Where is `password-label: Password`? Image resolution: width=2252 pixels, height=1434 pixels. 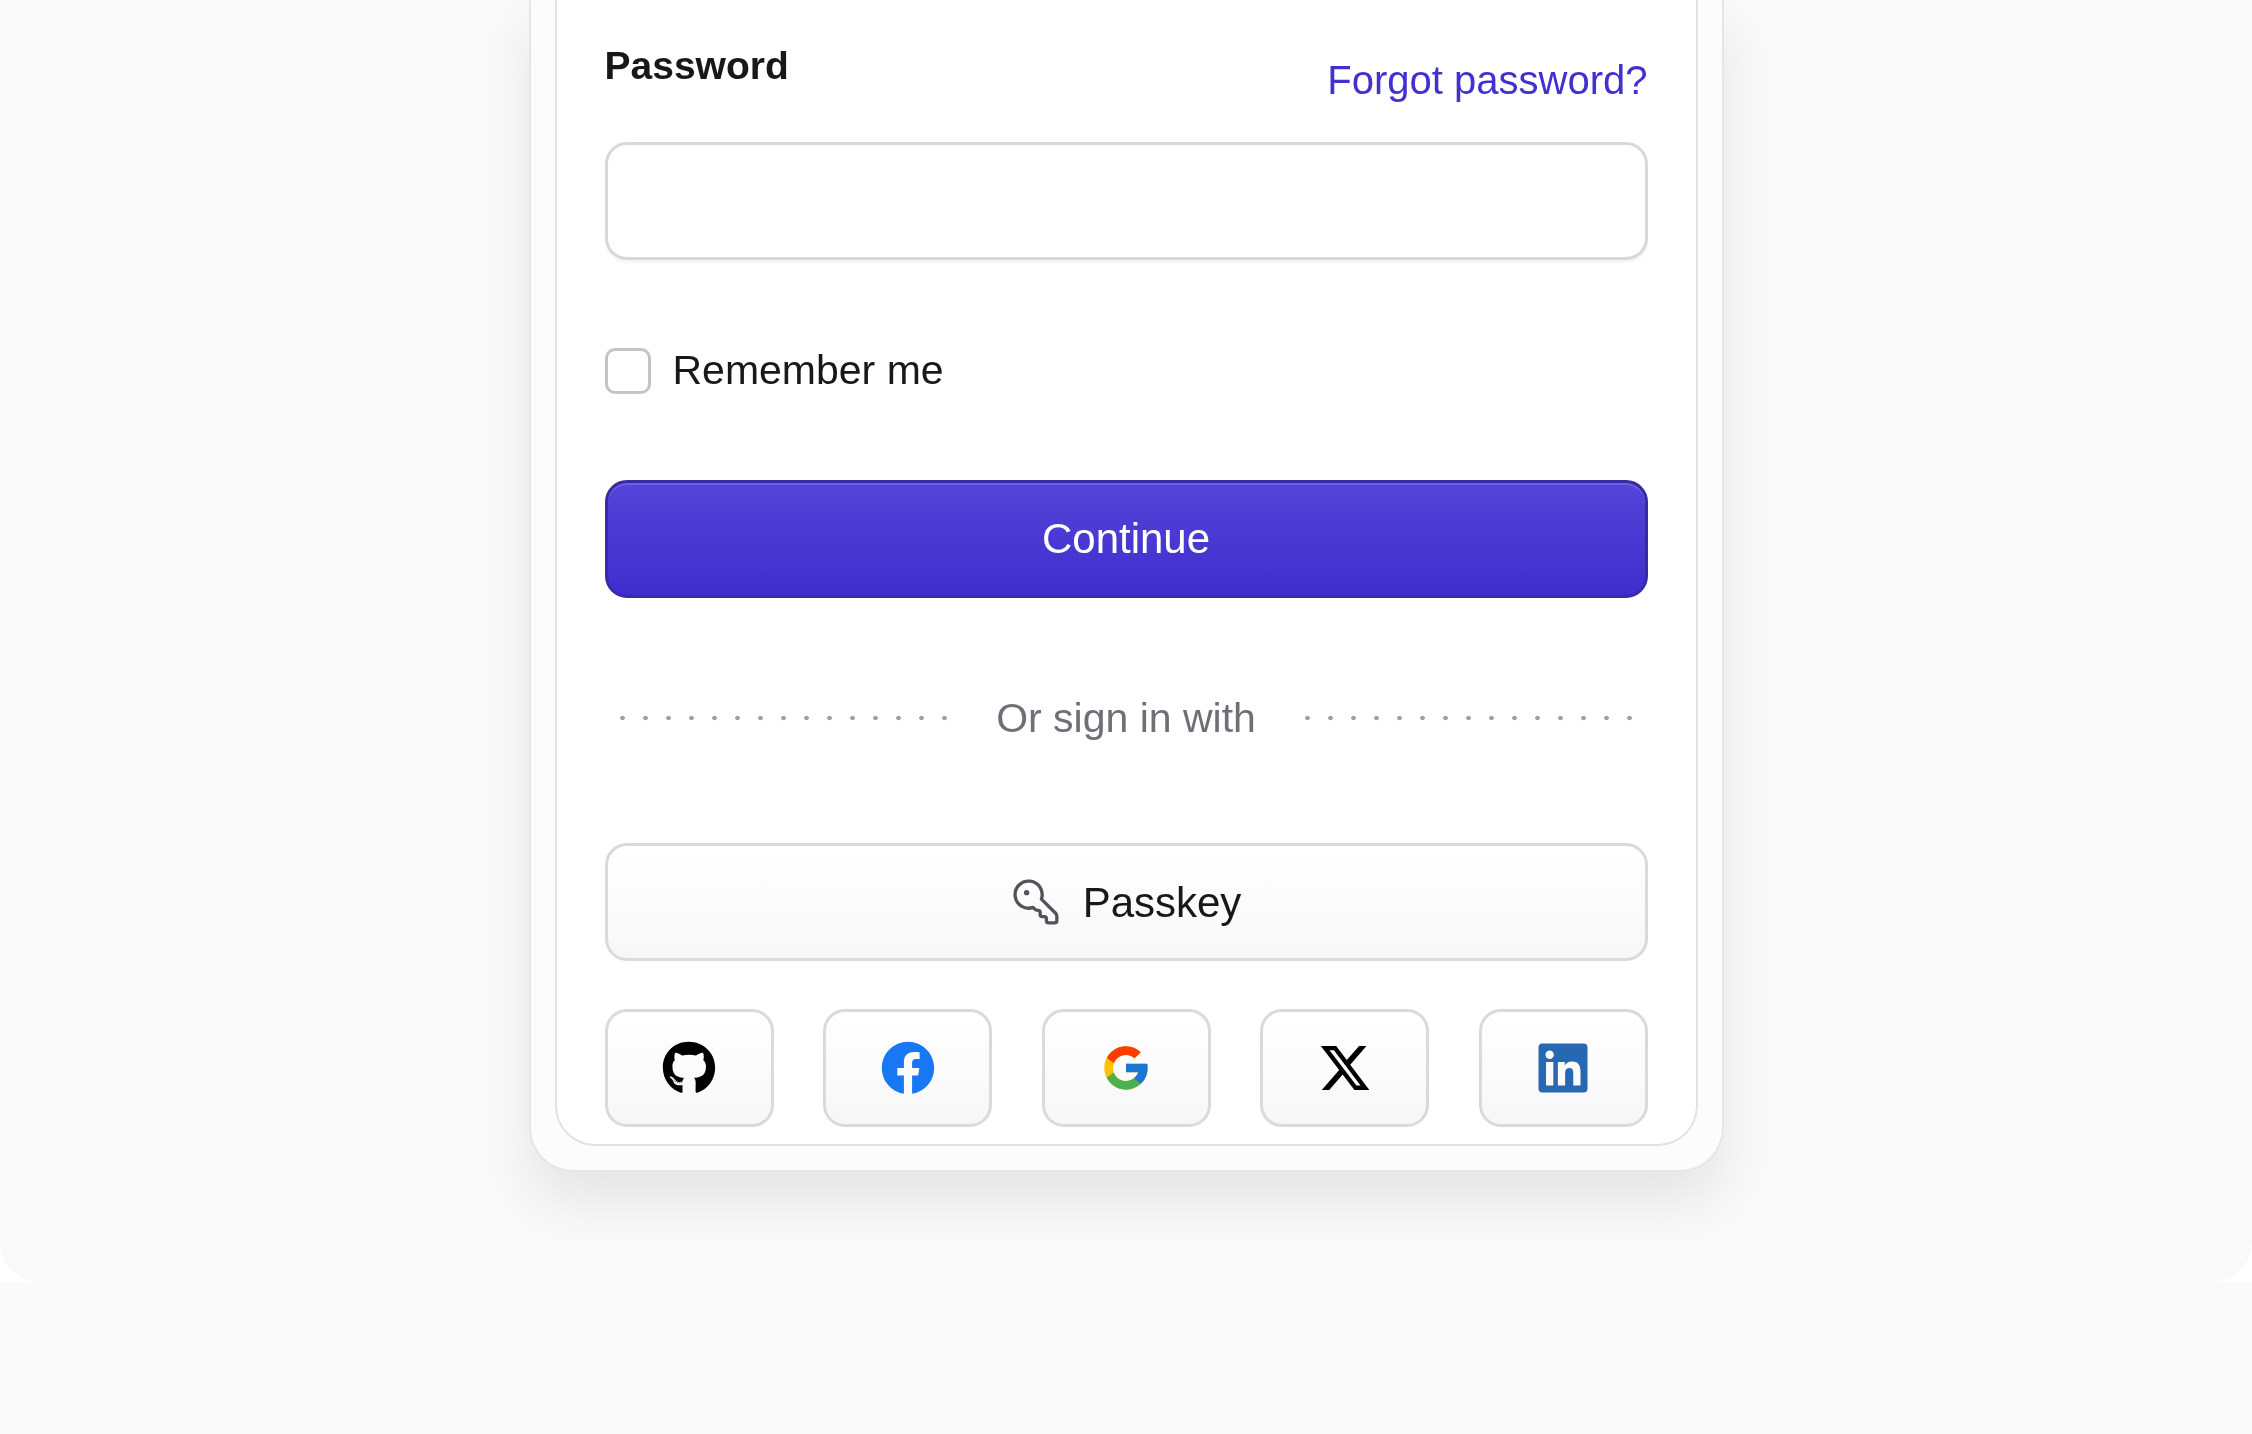
password-label: Password is located at coordinates (696, 65).